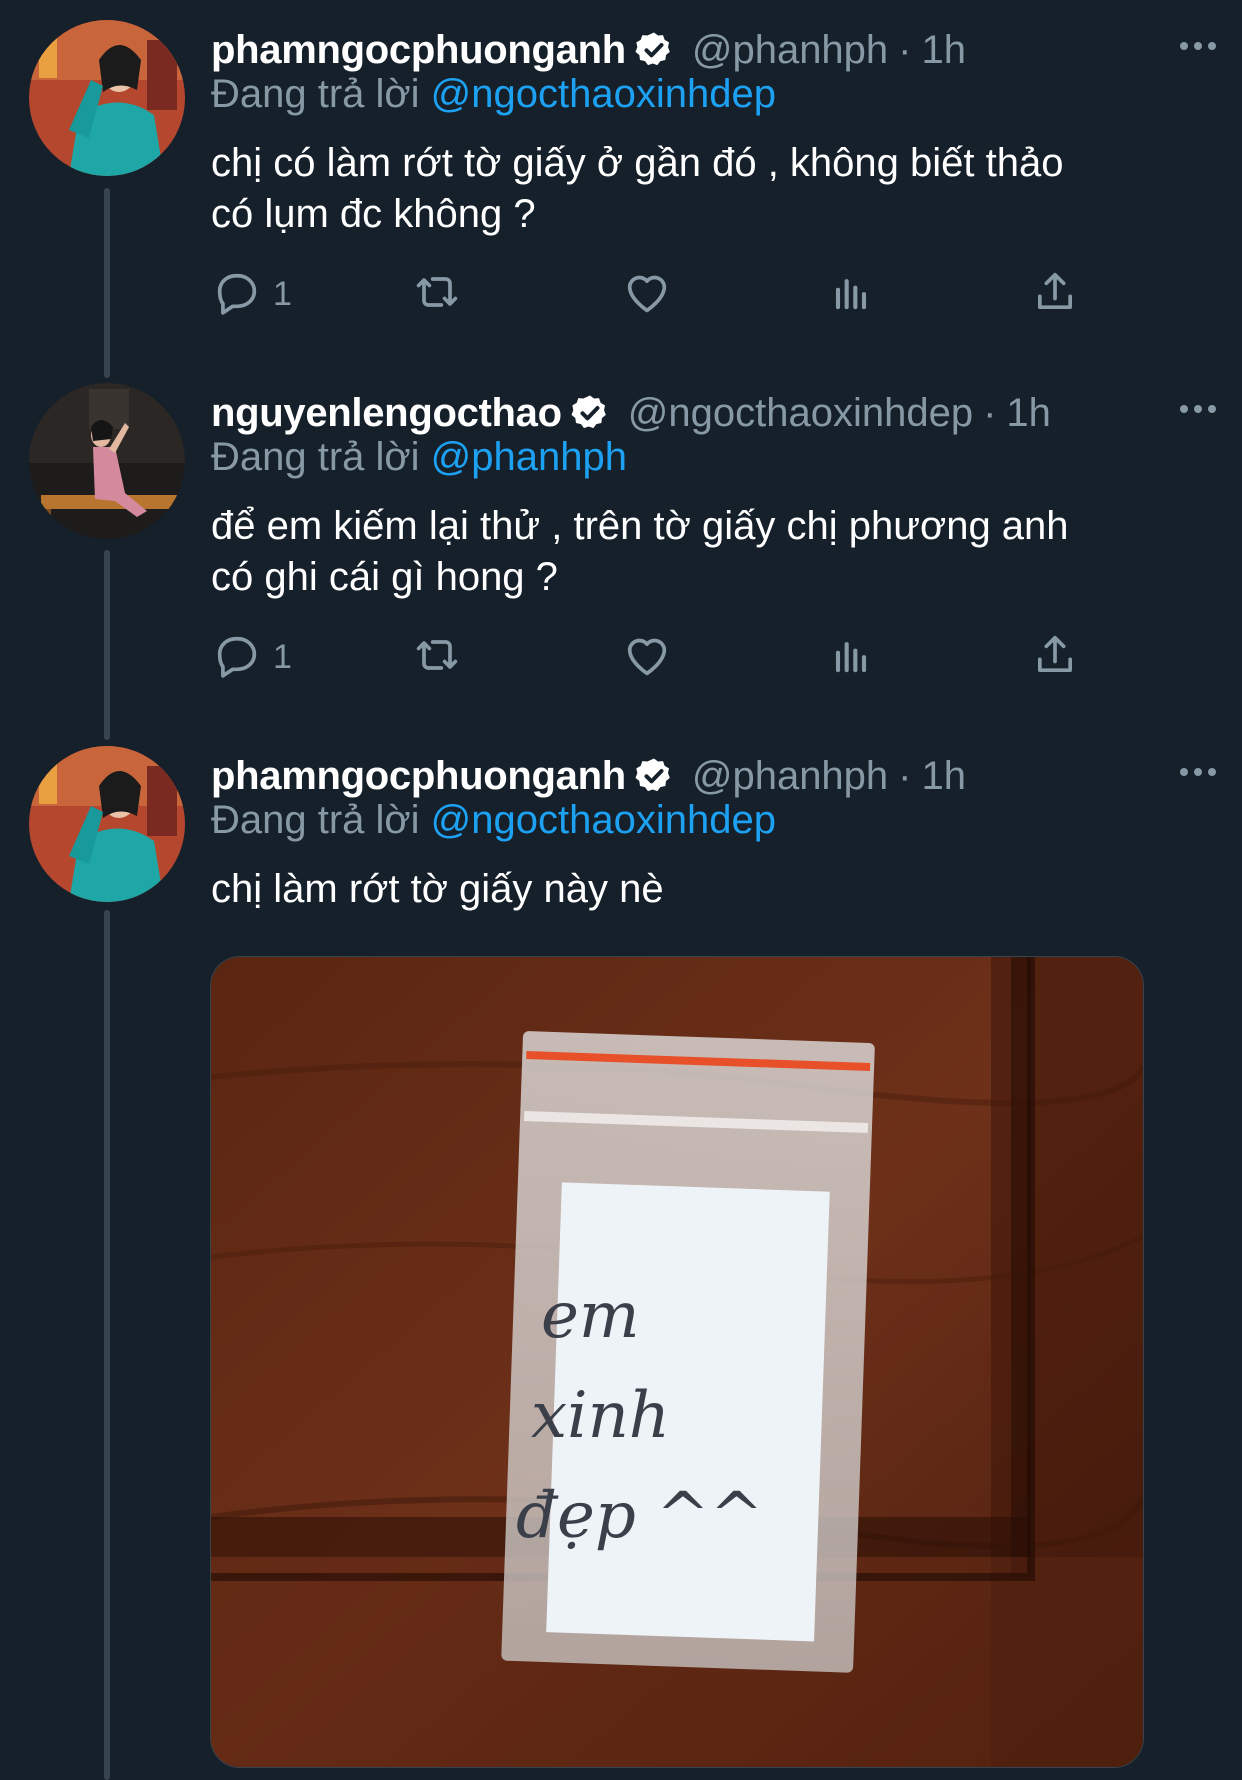 Image resolution: width=1242 pixels, height=1780 pixels. What do you see at coordinates (600, 1416) in the screenshot?
I see `svg-text: xinh` at bounding box center [600, 1416].